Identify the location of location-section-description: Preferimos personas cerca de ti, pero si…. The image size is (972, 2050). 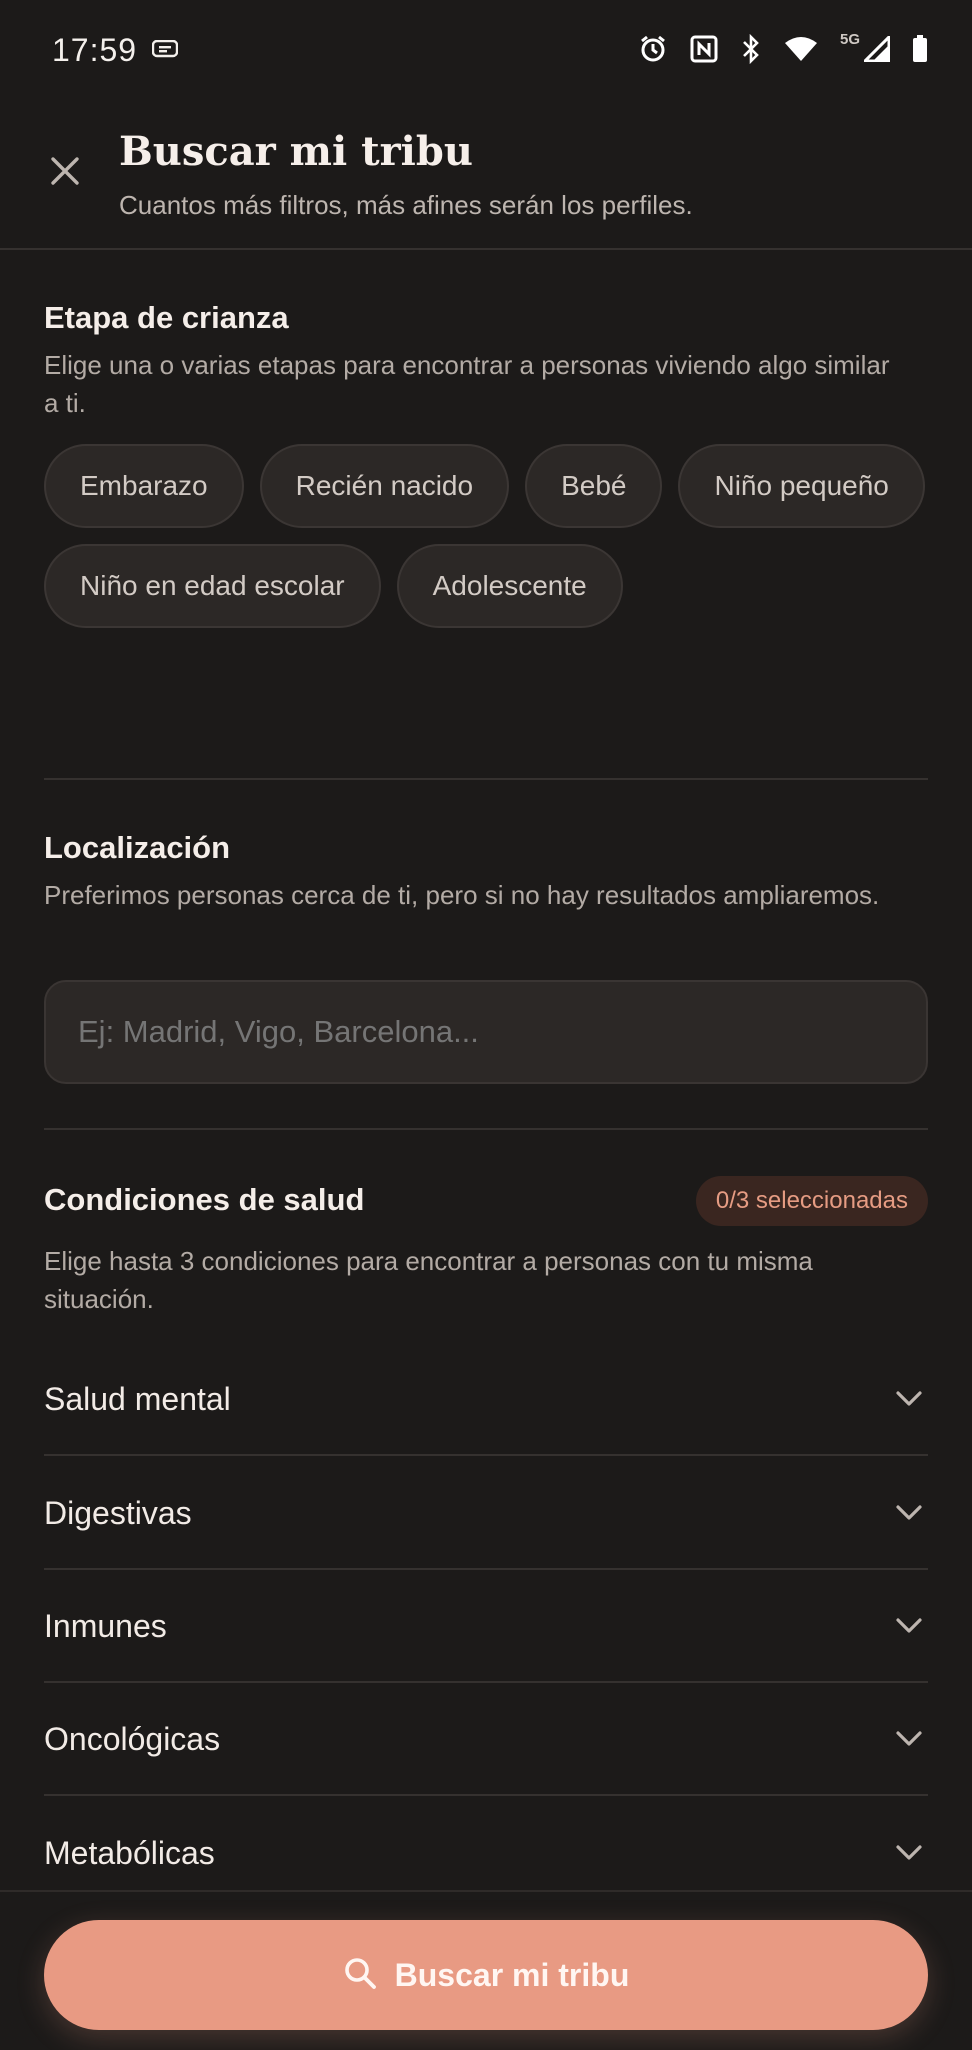
(462, 895).